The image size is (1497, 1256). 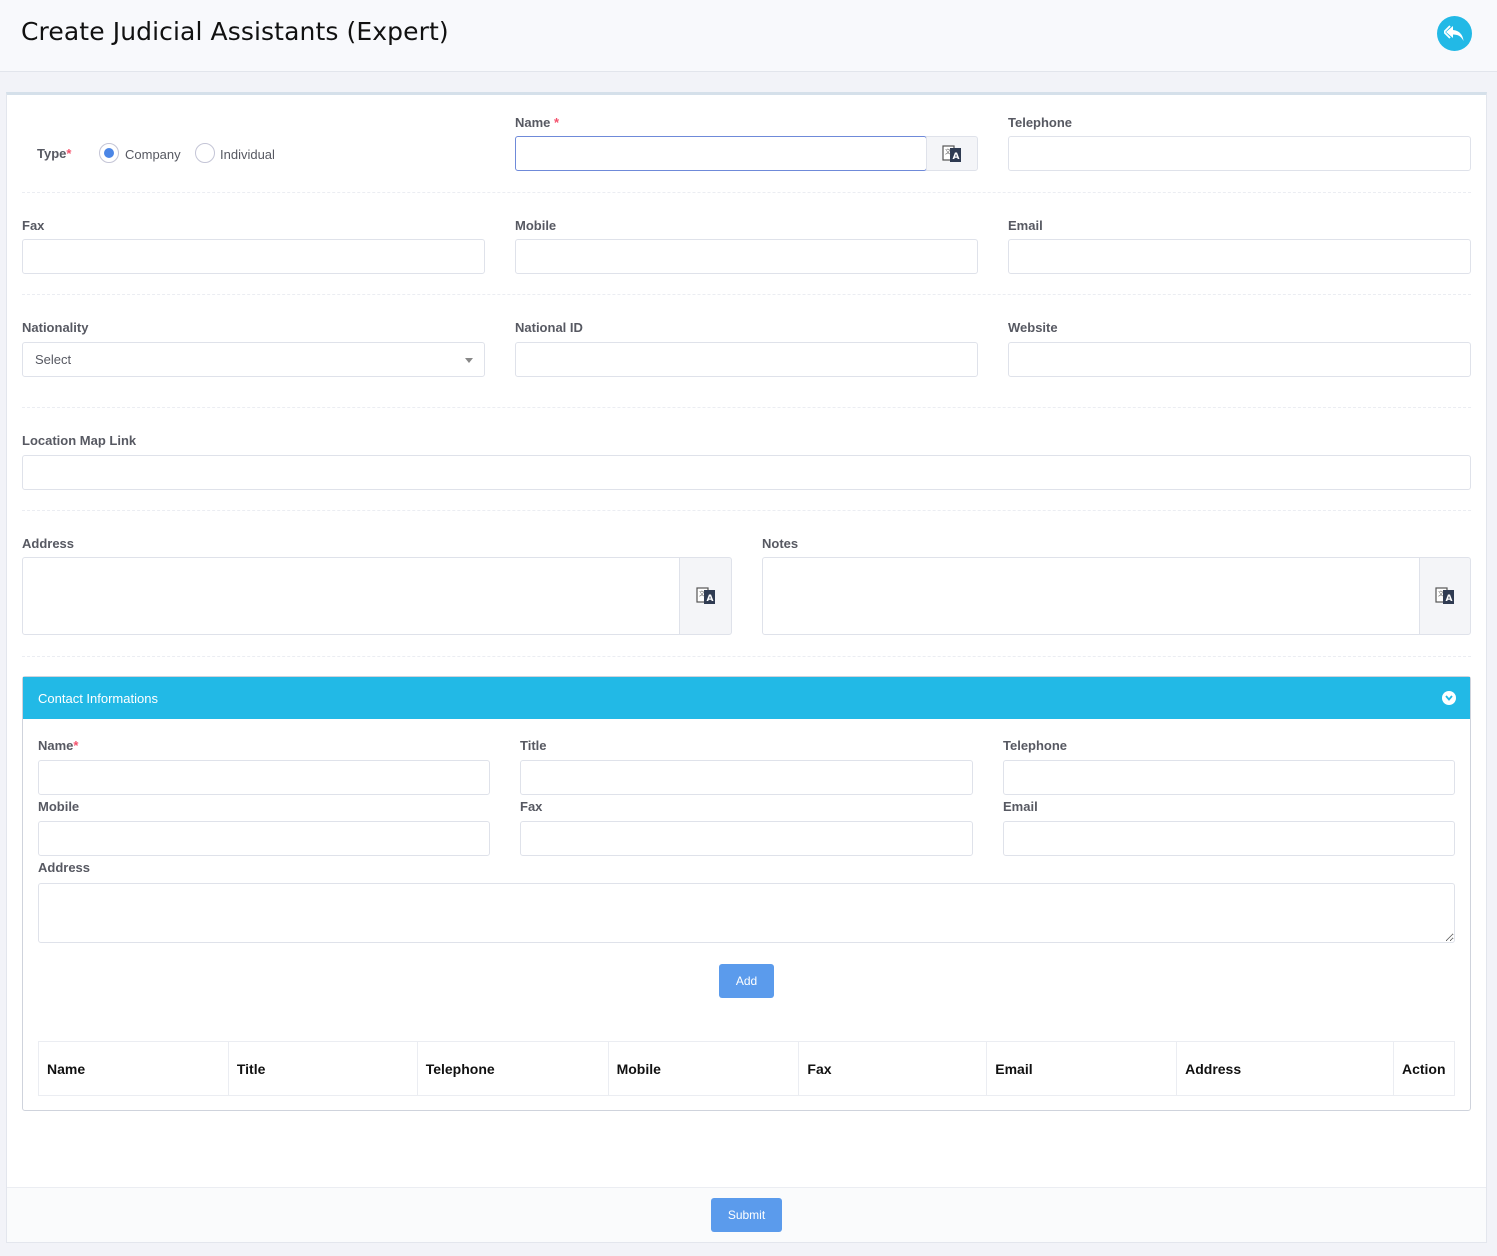 I want to click on national-id-label: National ID, so click(x=549, y=327).